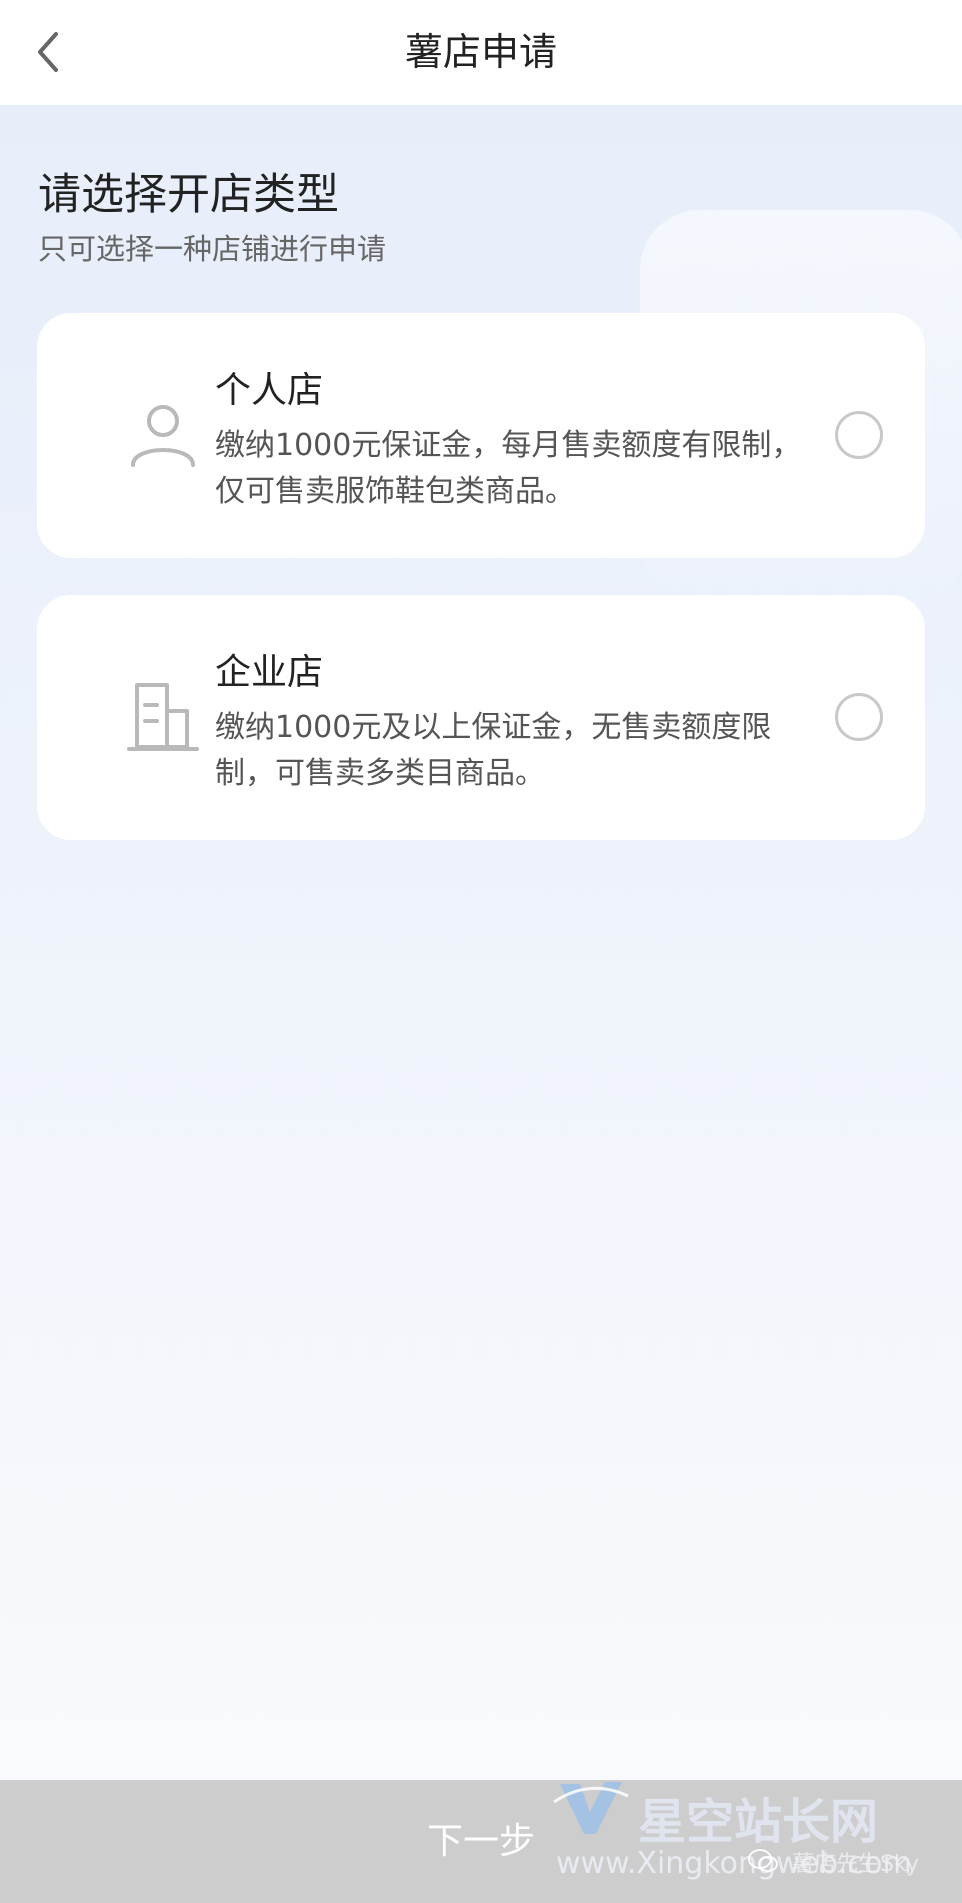  Describe the element at coordinates (590, 1807) in the screenshot. I see `watermark-logo-icon` at that location.